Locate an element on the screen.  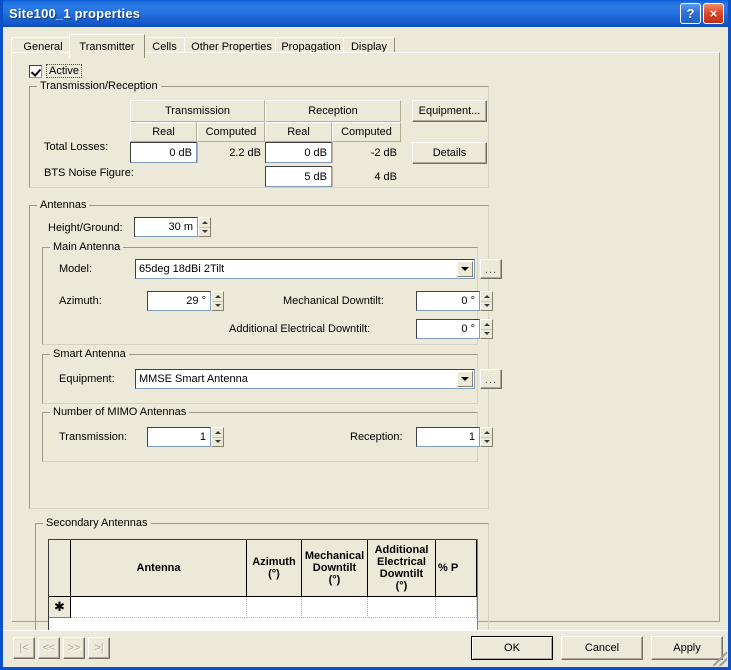
mimo-reception-input: 1 is located at coordinates (448, 437).